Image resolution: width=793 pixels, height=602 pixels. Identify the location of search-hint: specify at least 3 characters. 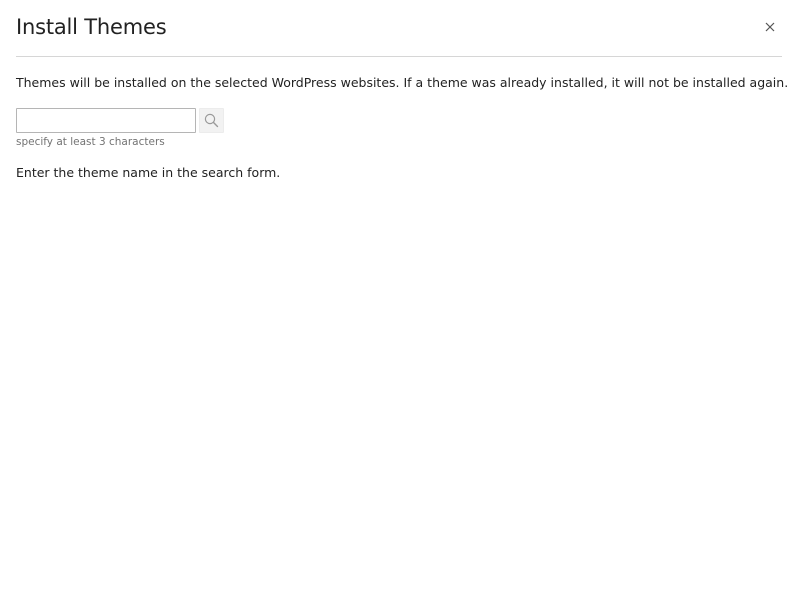
(90, 142).